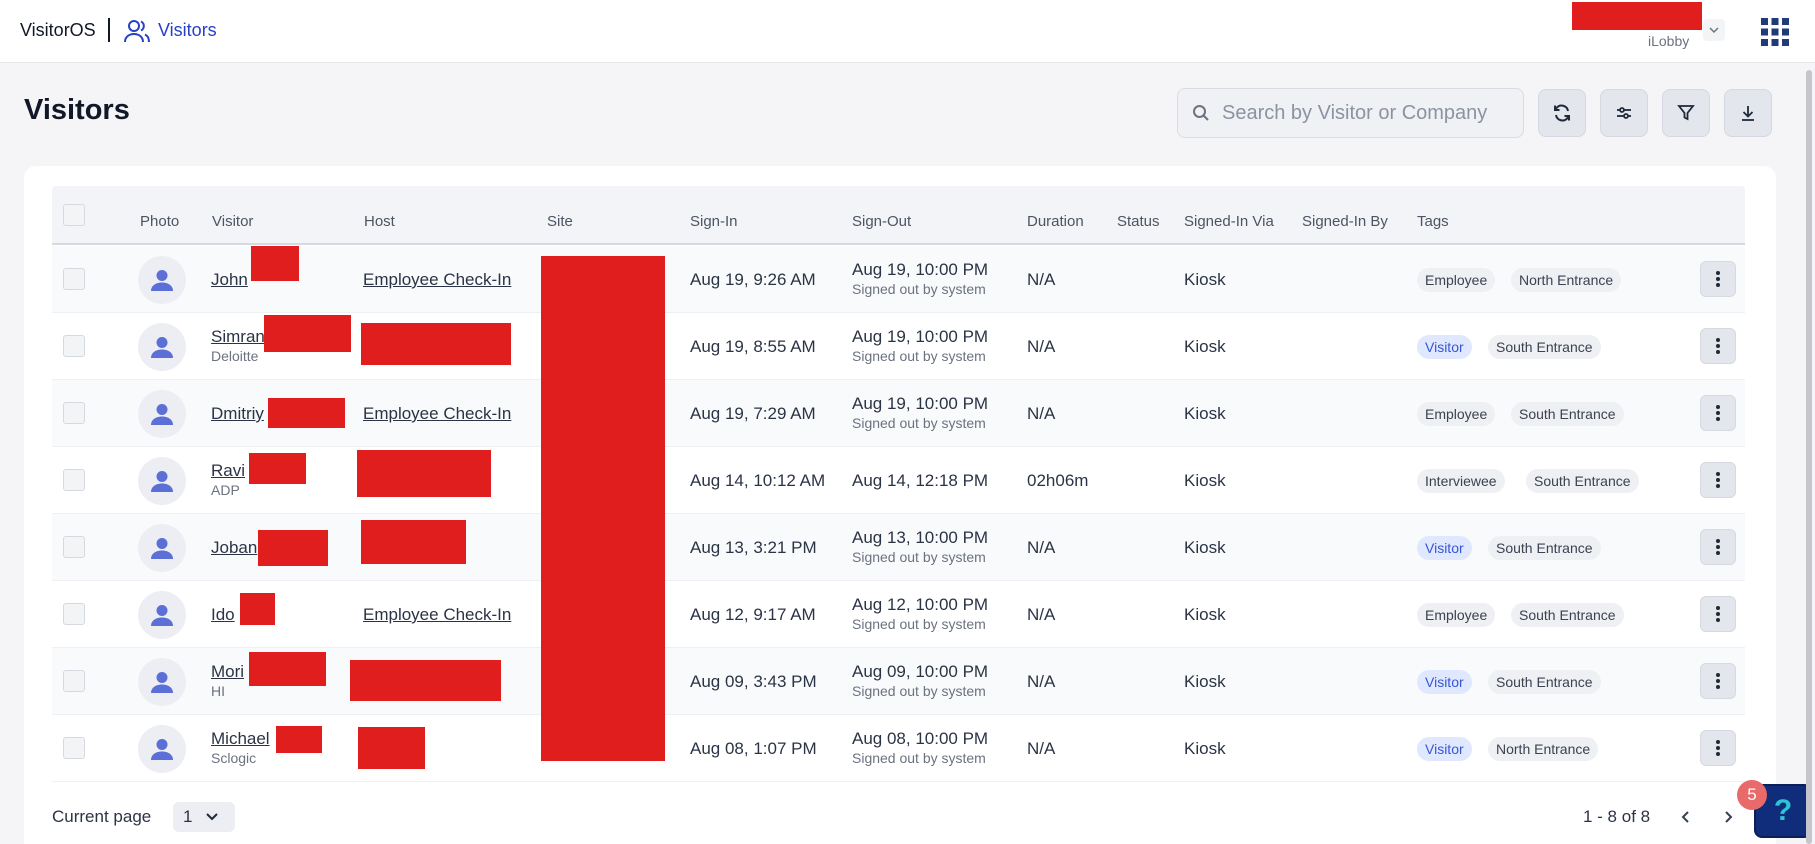 This screenshot has width=1815, height=844. I want to click on visitor-name-link: Ravi, so click(228, 471).